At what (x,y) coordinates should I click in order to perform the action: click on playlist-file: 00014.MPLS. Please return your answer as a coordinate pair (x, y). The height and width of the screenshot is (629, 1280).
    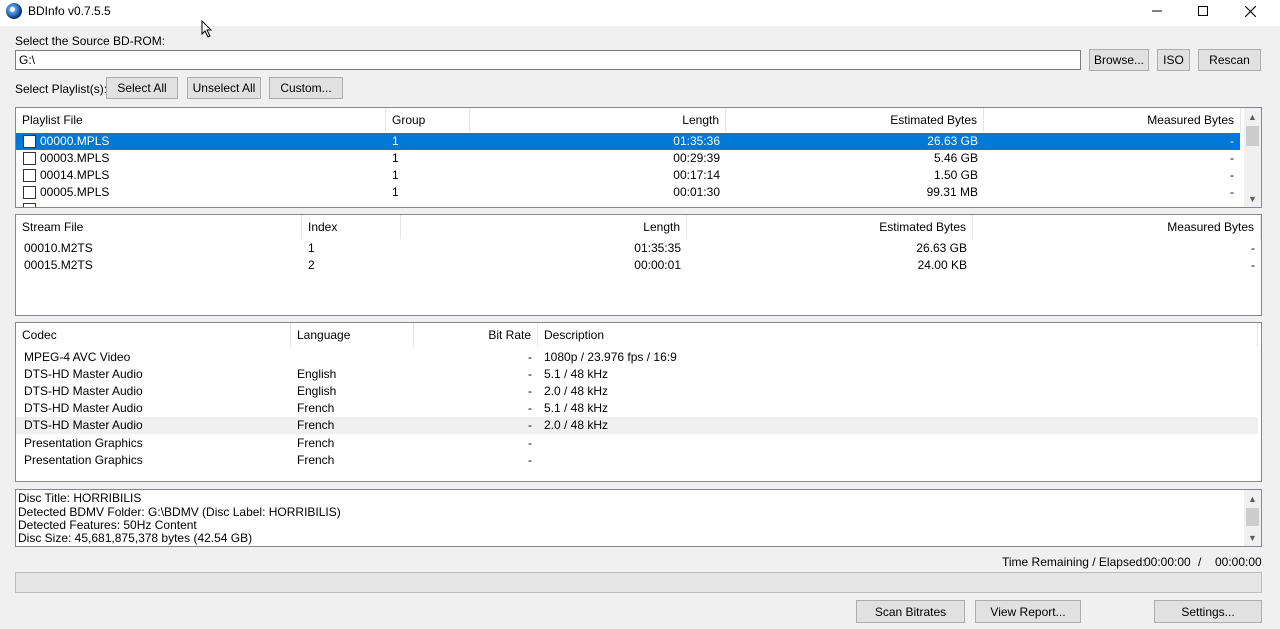
    Looking at the image, I should click on (75, 175).